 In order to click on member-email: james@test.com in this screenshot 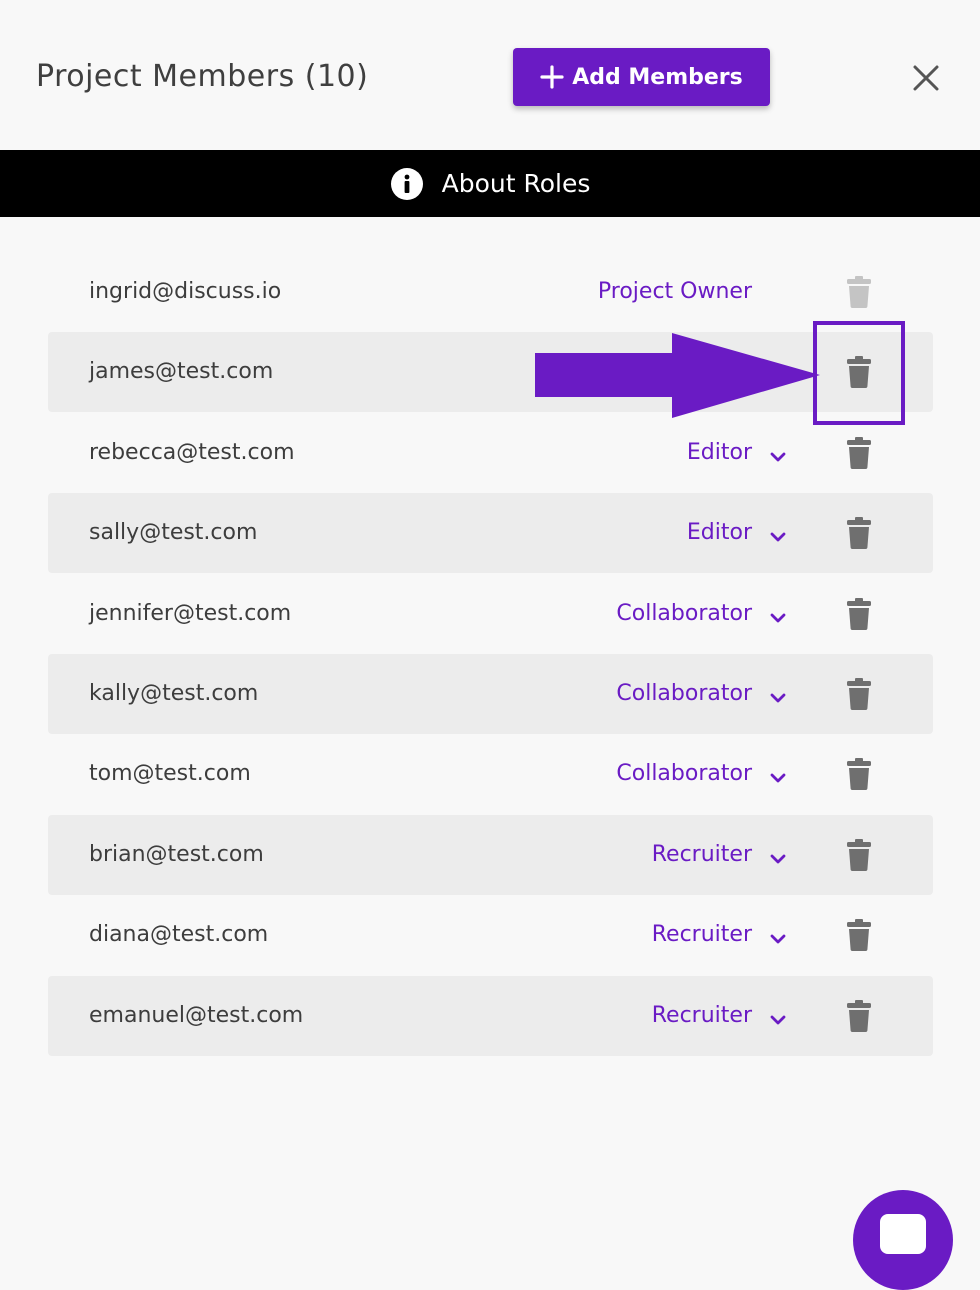, I will do `click(181, 372)`.